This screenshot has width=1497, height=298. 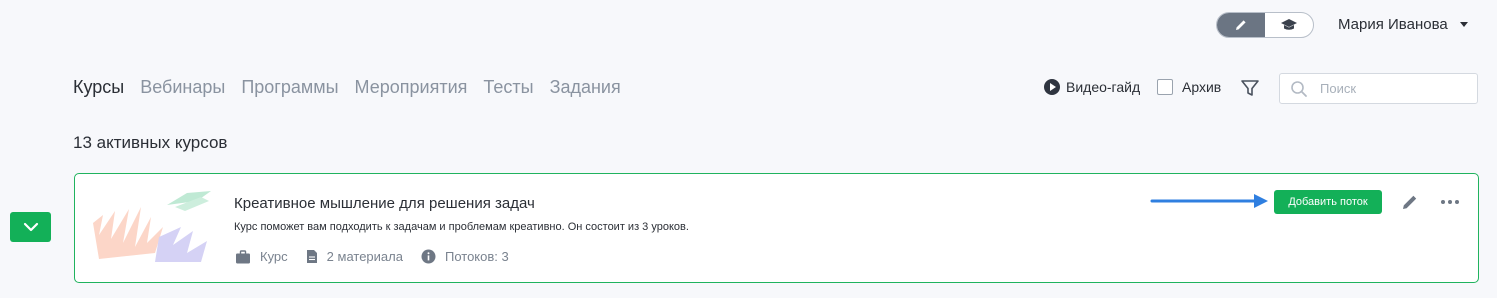 What do you see at coordinates (1395, 88) in the screenshot?
I see `search-input` at bounding box center [1395, 88].